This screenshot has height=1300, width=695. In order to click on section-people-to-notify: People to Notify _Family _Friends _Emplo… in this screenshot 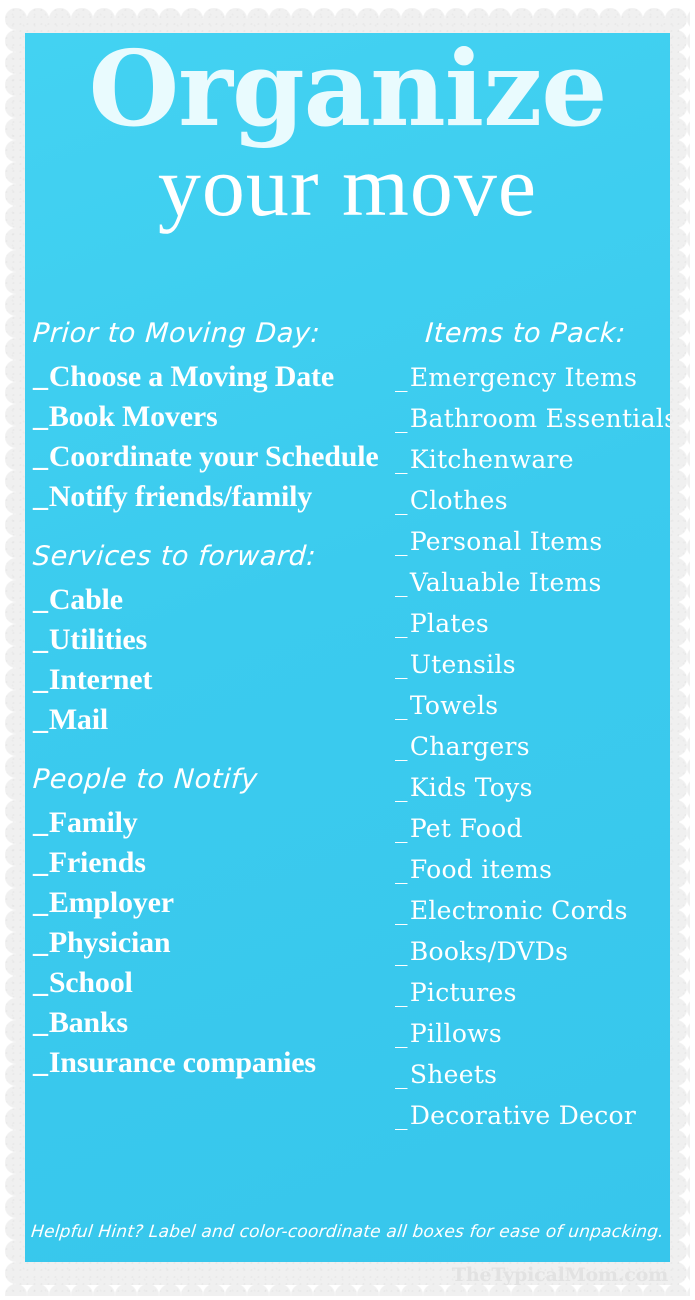, I will do `click(213, 923)`.